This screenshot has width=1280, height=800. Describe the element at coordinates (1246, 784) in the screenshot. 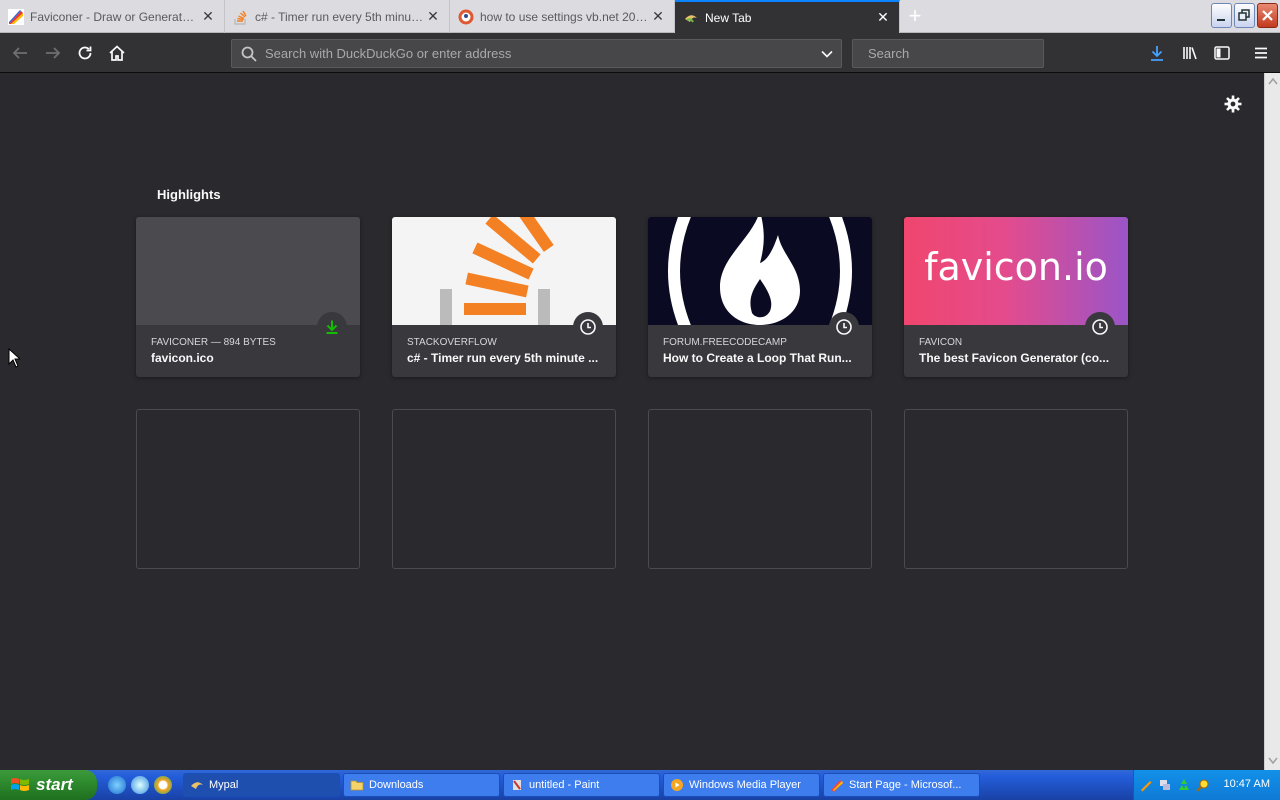

I see `clock: 10:47 AM` at that location.